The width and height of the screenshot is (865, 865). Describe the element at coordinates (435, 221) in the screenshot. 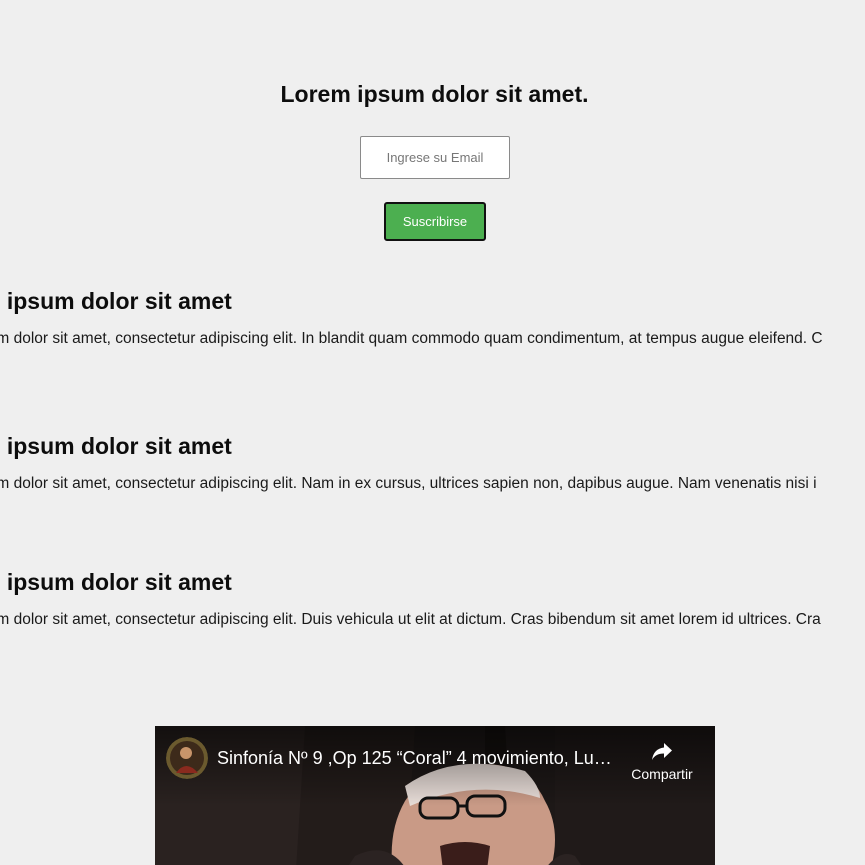

I see `subscribe-button: Suscribirse` at that location.